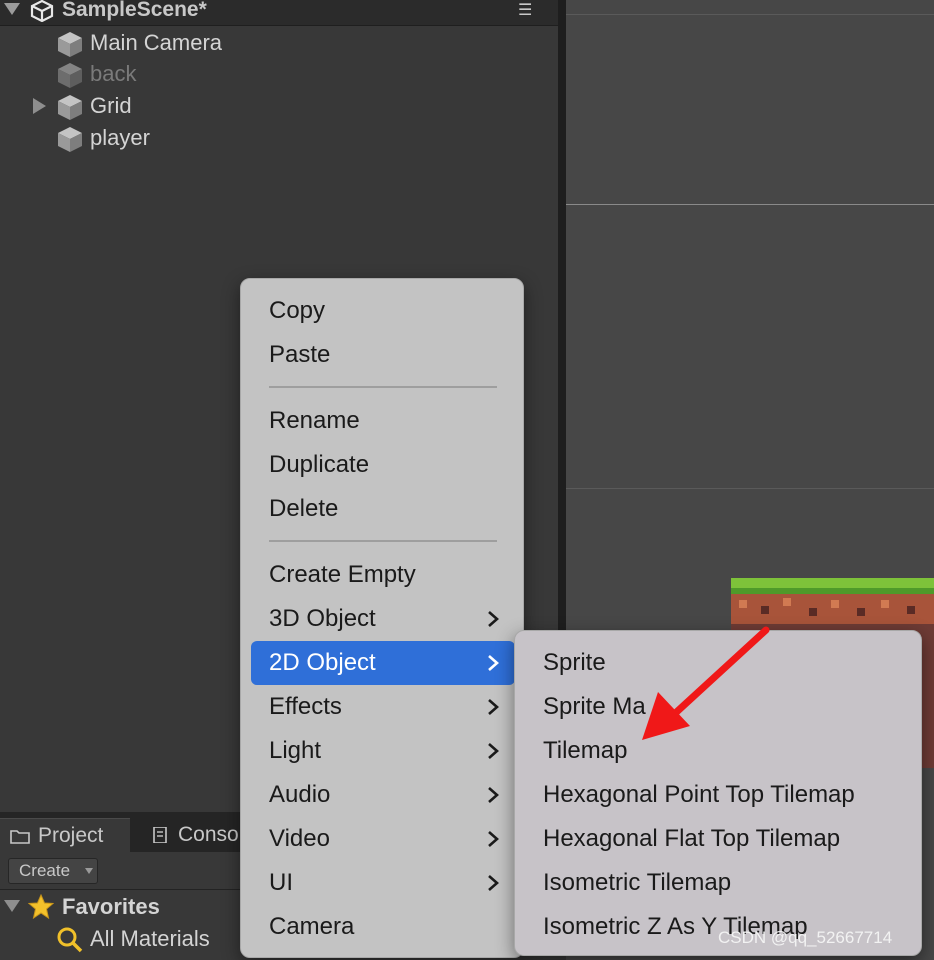 This screenshot has width=934, height=960. What do you see at coordinates (383, 355) in the screenshot?
I see `menu-item-paste: Paste` at bounding box center [383, 355].